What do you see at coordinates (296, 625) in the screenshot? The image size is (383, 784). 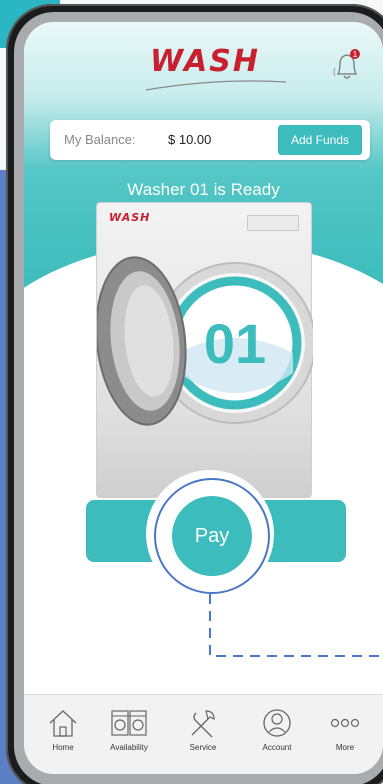 I see `guide-dashed-line` at bounding box center [296, 625].